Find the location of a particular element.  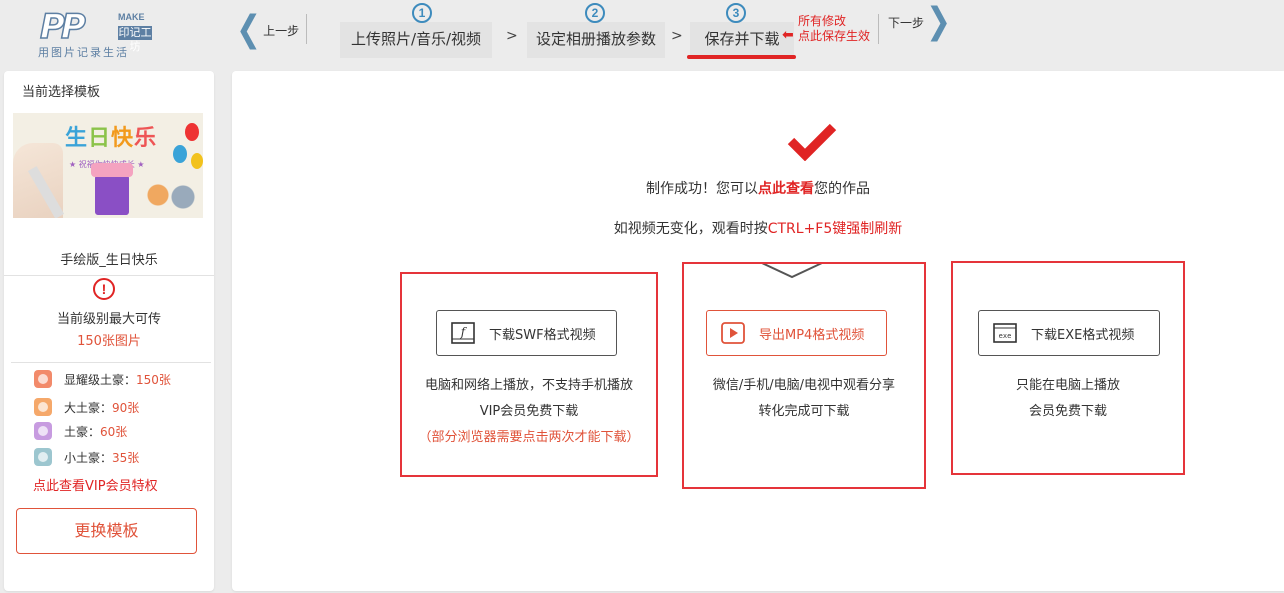

success-message: 制作成功！您可以点此查看您的作品 is located at coordinates (758, 188).